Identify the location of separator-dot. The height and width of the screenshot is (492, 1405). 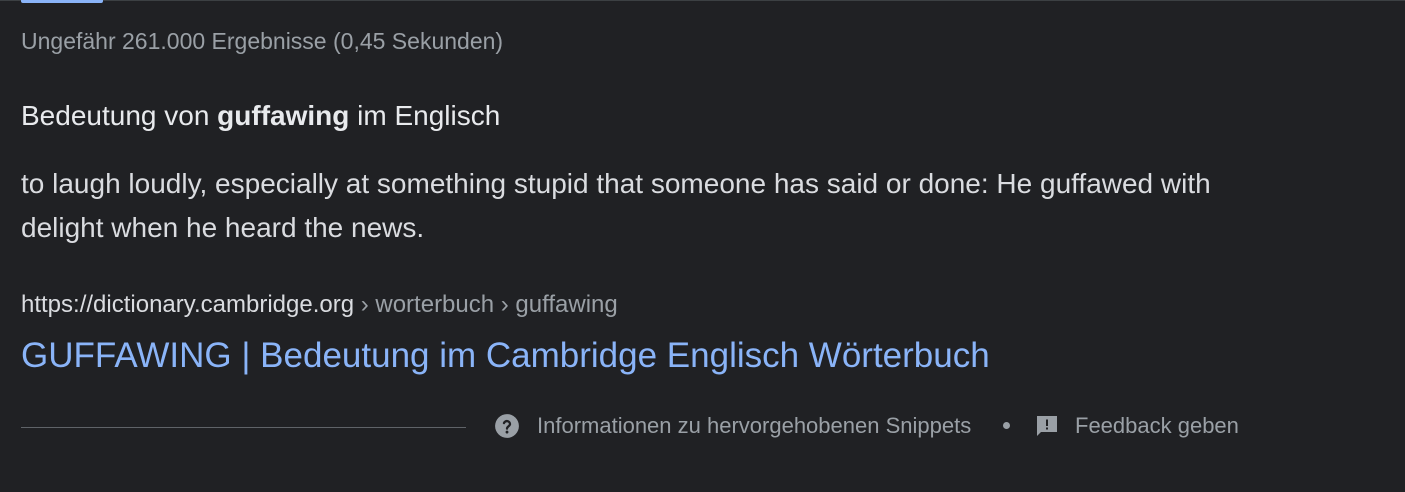
(1006, 425).